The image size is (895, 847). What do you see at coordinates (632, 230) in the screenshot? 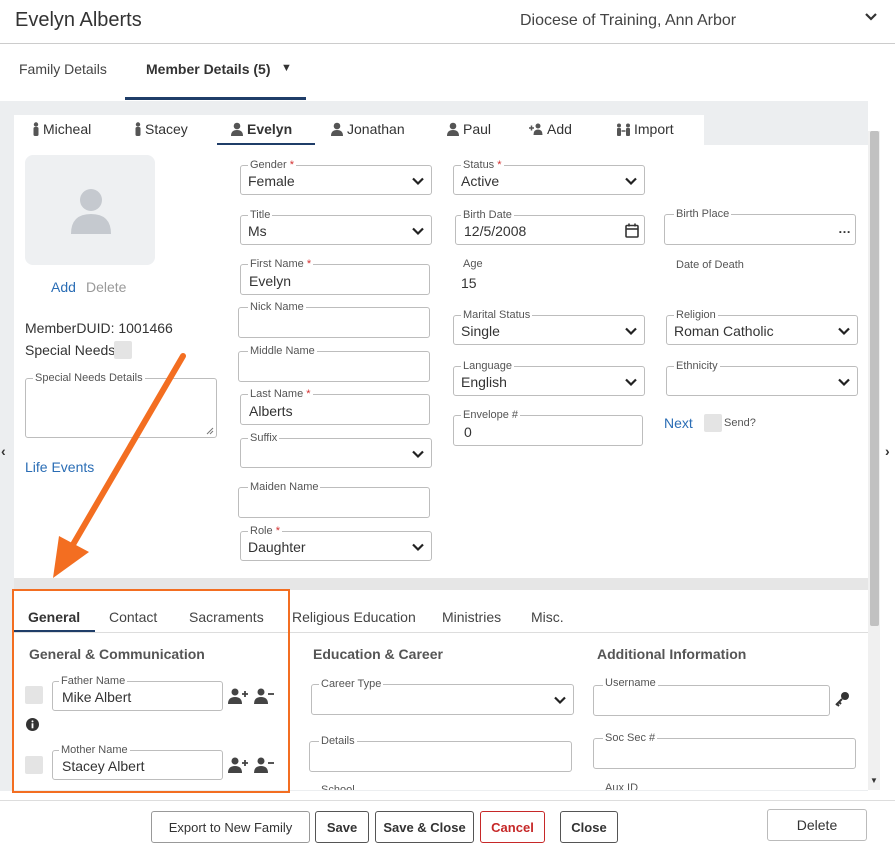
I see `calendar-icon` at bounding box center [632, 230].